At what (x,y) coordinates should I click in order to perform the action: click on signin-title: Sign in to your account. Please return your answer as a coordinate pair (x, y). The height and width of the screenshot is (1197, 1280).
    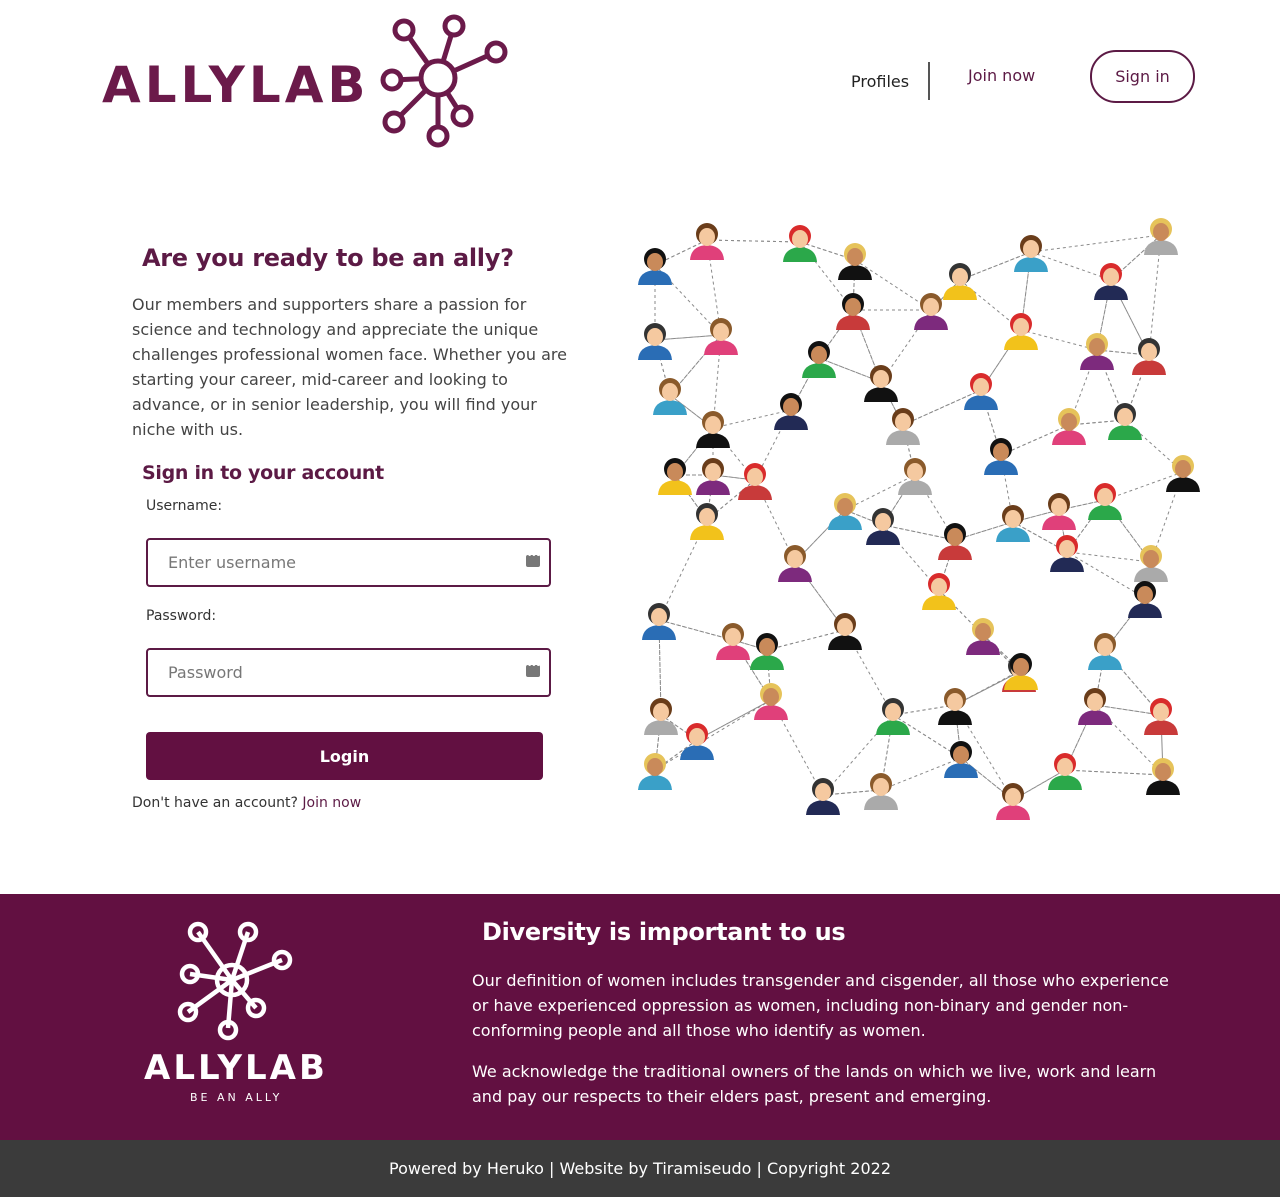
    Looking at the image, I should click on (263, 473).